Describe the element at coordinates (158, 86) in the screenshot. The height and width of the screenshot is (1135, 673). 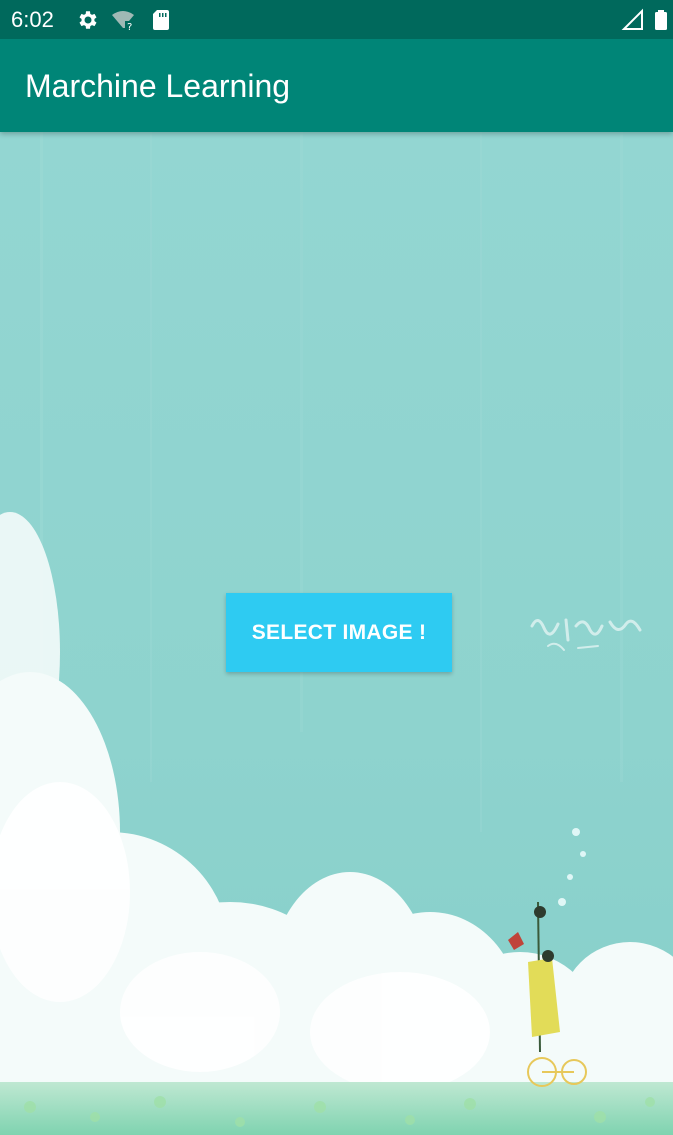
I see `app-title: Marchine Learning` at that location.